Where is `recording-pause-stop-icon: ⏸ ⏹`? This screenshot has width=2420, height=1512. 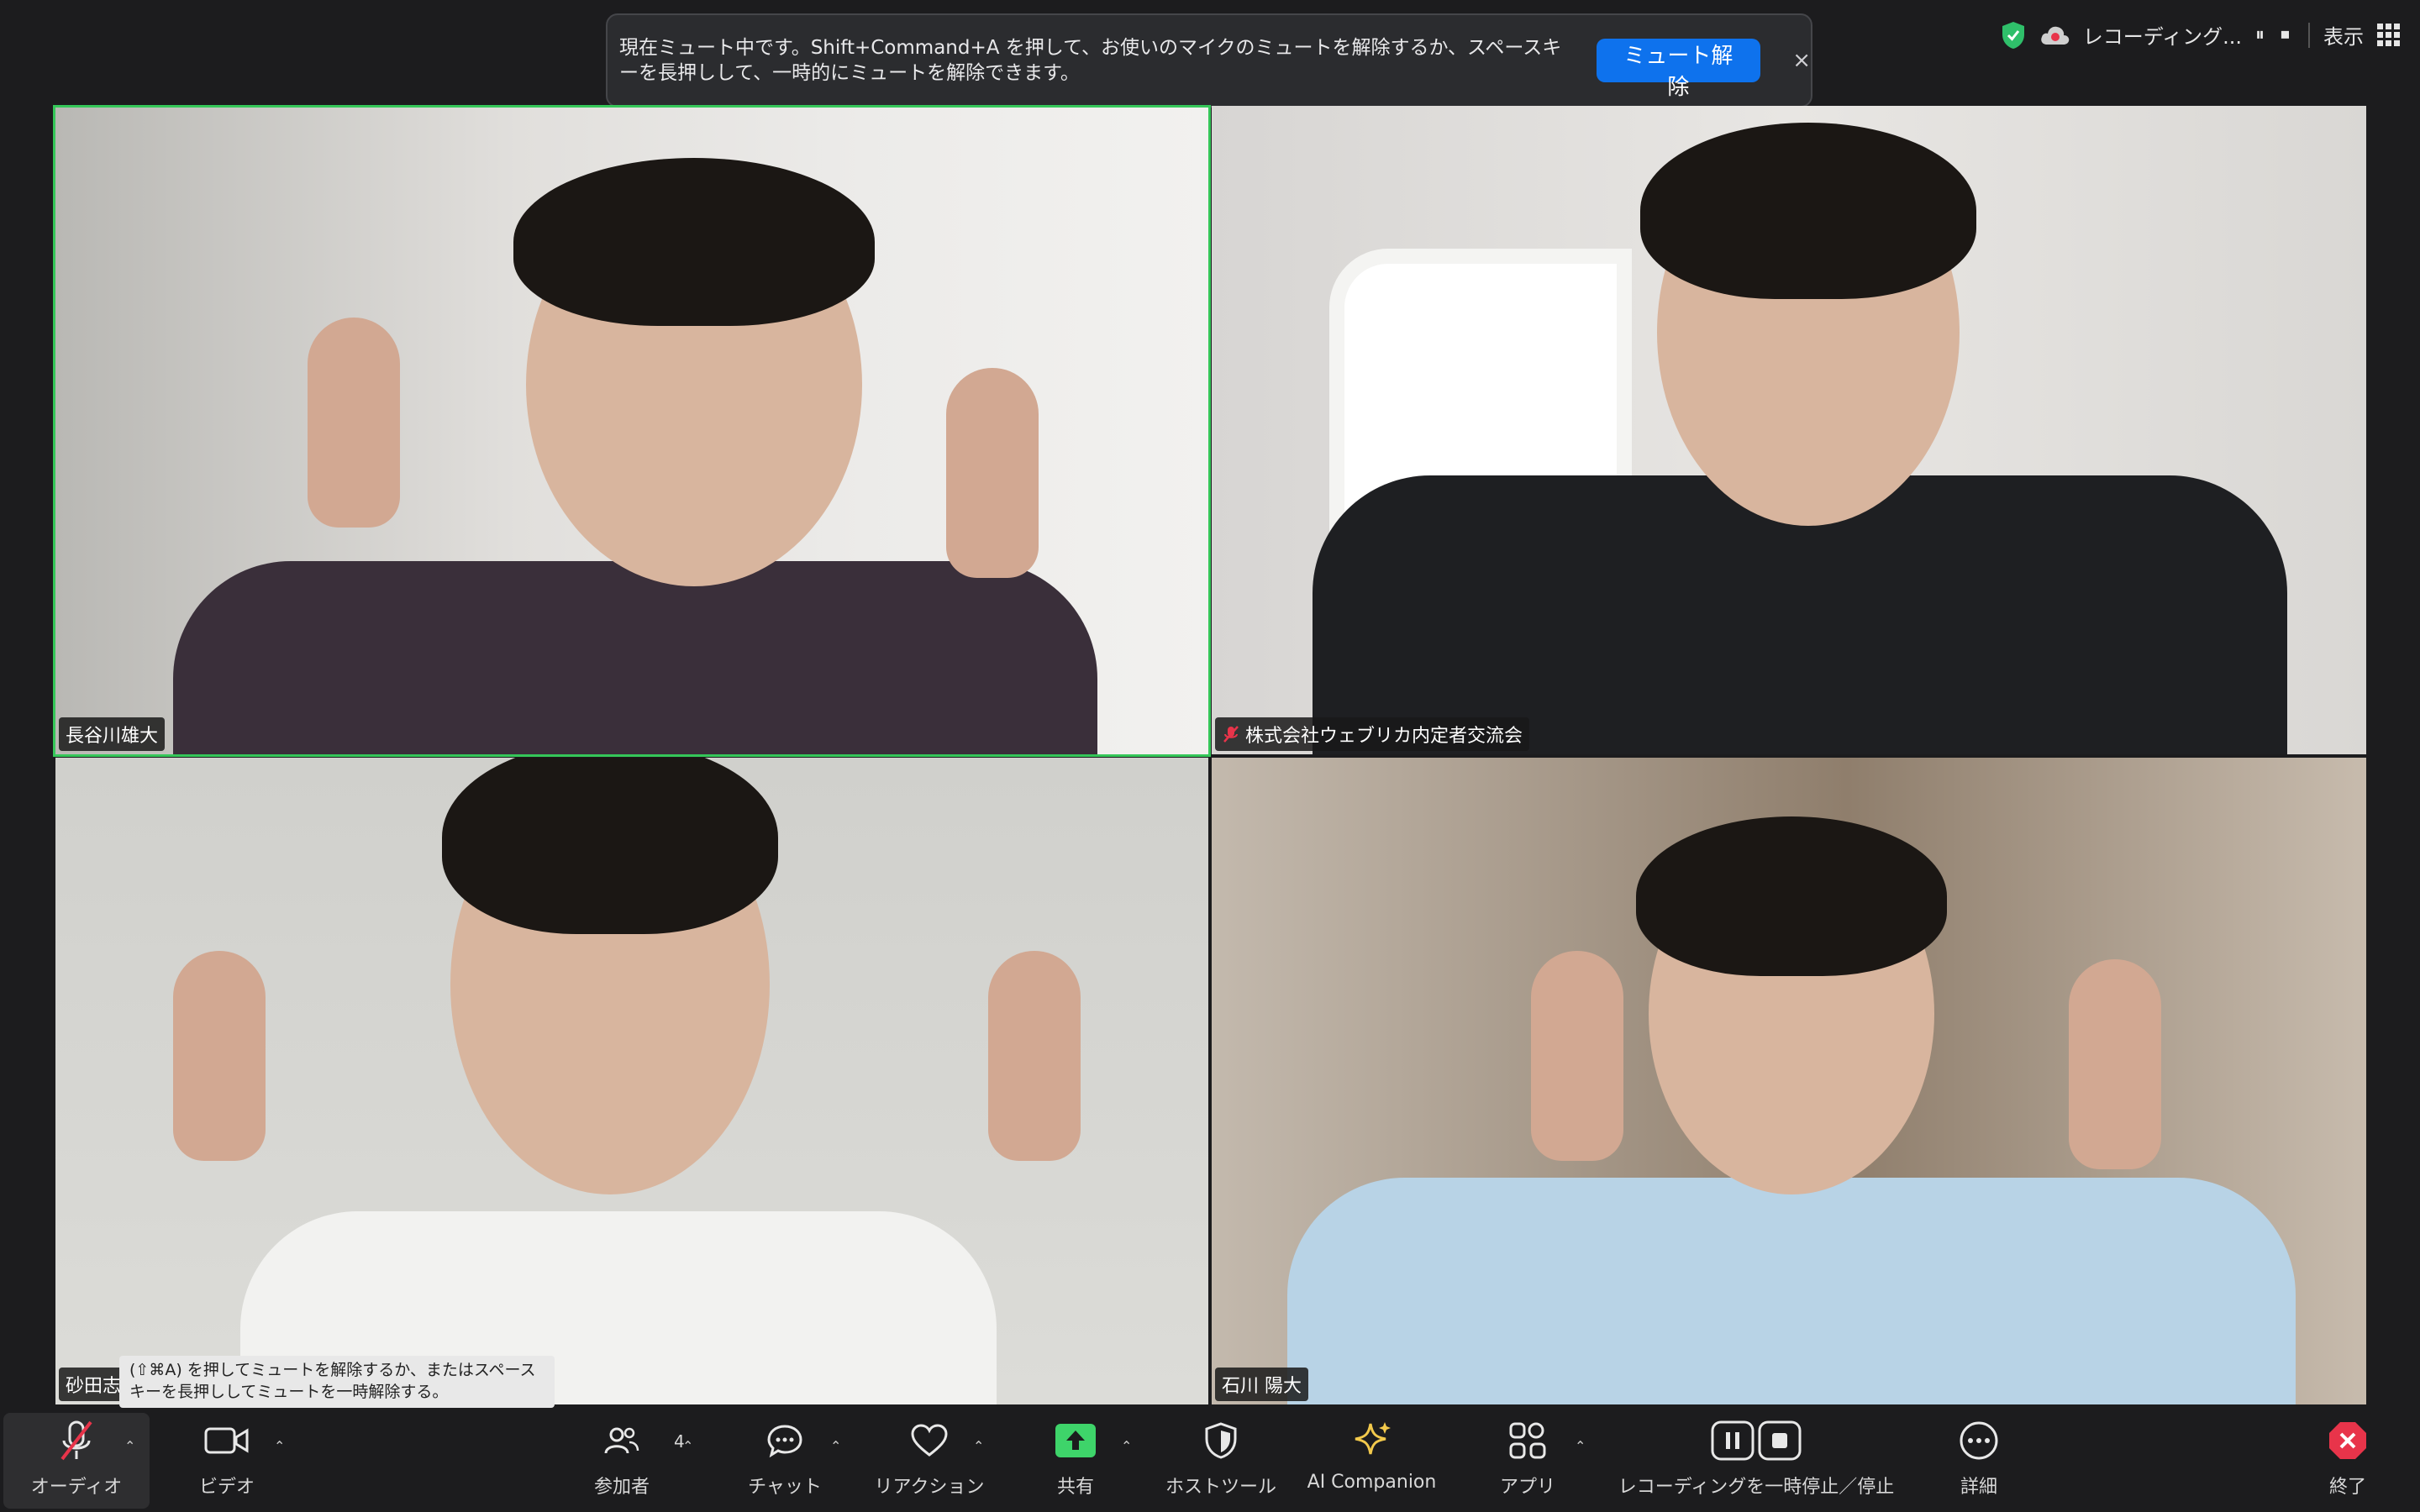
recording-pause-stop-icon: ⏸ ⏹ is located at coordinates (2275, 34).